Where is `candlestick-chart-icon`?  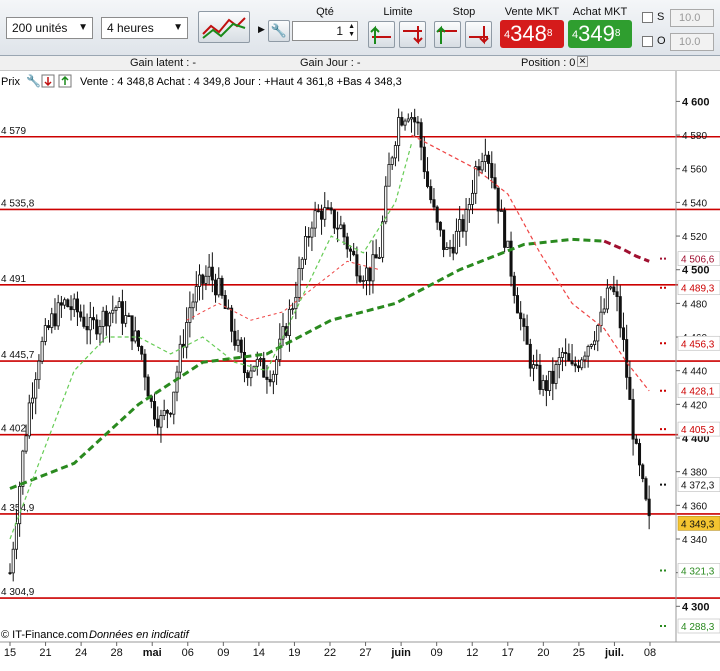
candlestick-chart-icon is located at coordinates (224, 27).